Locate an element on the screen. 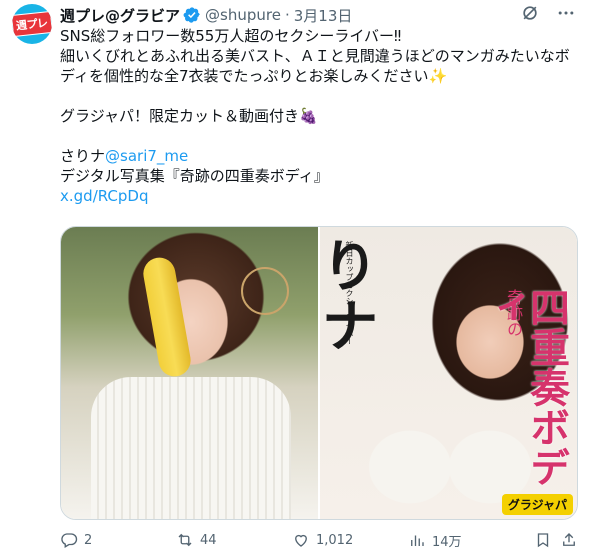 The height and width of the screenshot is (560, 589). tweet-date: 3月13日 is located at coordinates (323, 15).